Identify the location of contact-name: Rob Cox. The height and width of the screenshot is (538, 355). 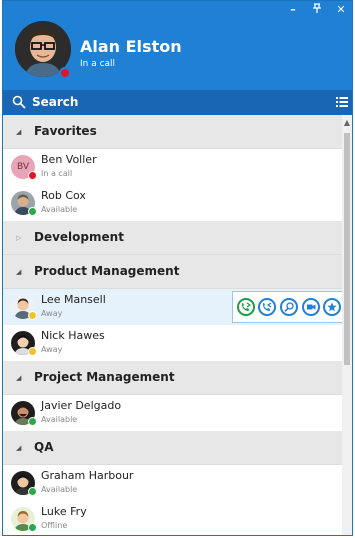
(63, 195).